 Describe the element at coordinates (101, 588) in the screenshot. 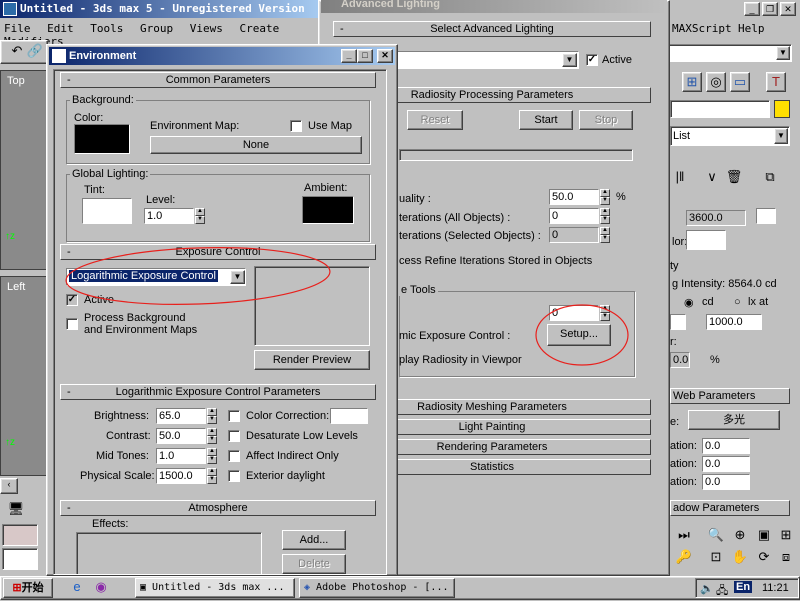

I see `quicklaunch-icon: ◉` at that location.